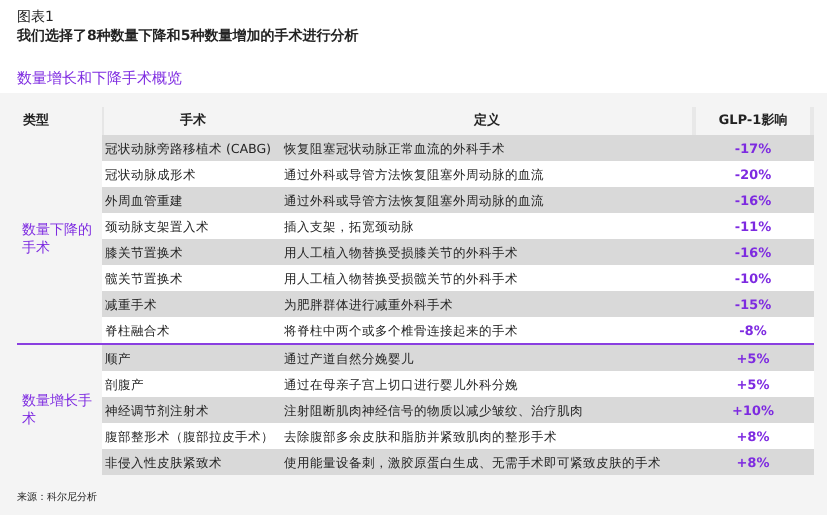 This screenshot has height=515, width=827. Describe the element at coordinates (349, 226) in the screenshot. I see `table-cell: 插入支架，拓宽颈动脉` at that location.